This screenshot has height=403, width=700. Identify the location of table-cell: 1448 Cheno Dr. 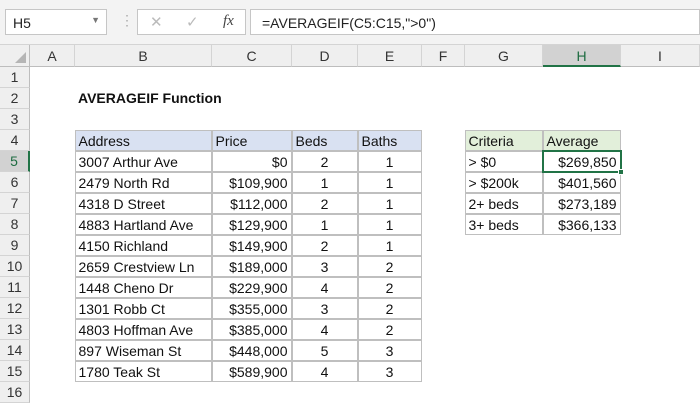
(143, 287).